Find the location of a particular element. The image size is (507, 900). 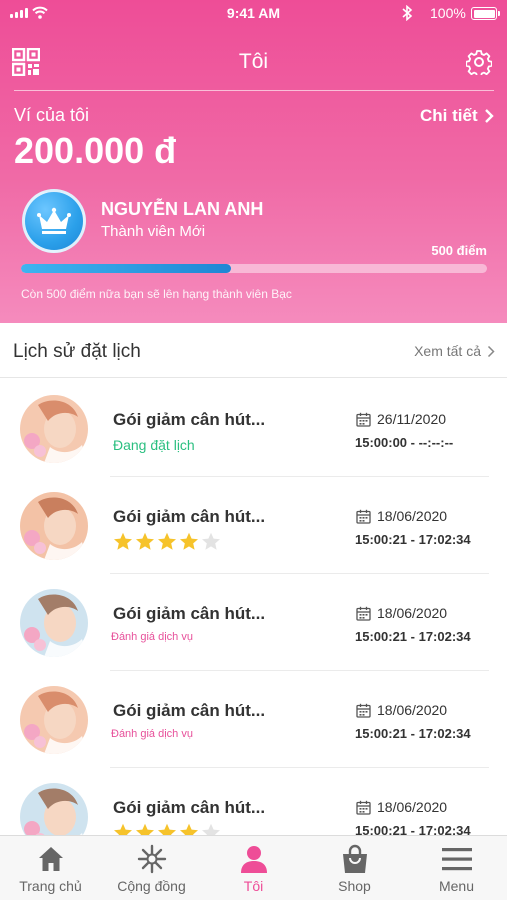

gear-icon is located at coordinates (479, 62).